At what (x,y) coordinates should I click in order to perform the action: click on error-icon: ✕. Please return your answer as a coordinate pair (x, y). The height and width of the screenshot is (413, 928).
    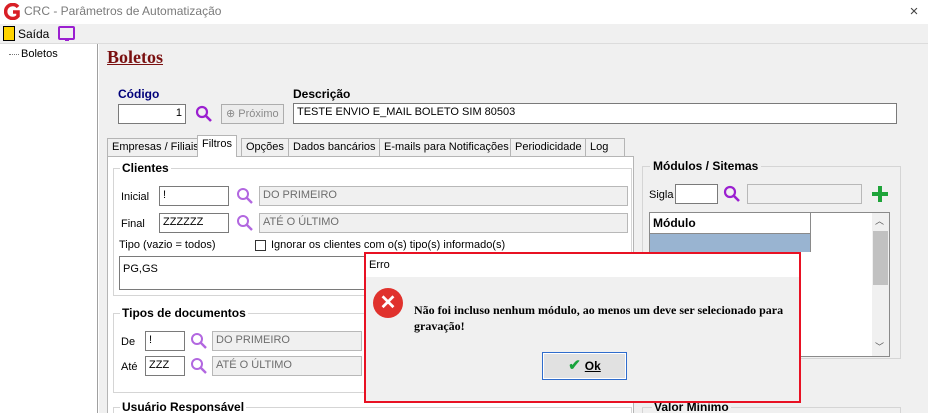
    Looking at the image, I should click on (388, 303).